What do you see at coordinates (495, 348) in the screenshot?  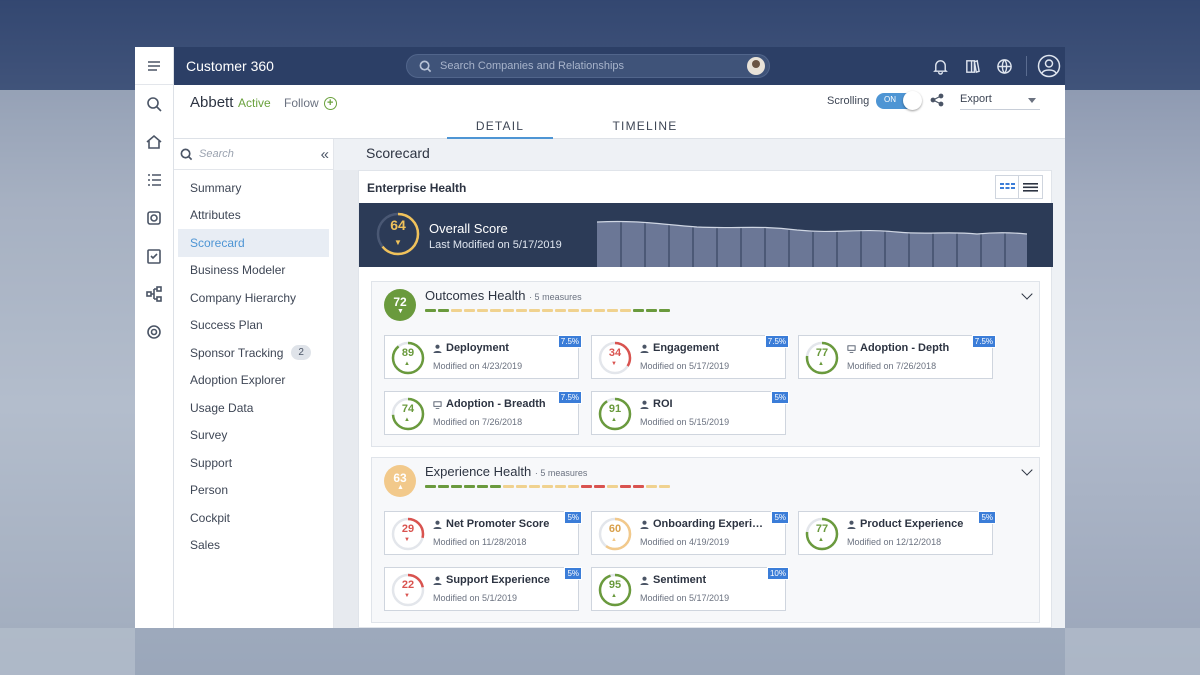 I see `measure-name: Deployment` at bounding box center [495, 348].